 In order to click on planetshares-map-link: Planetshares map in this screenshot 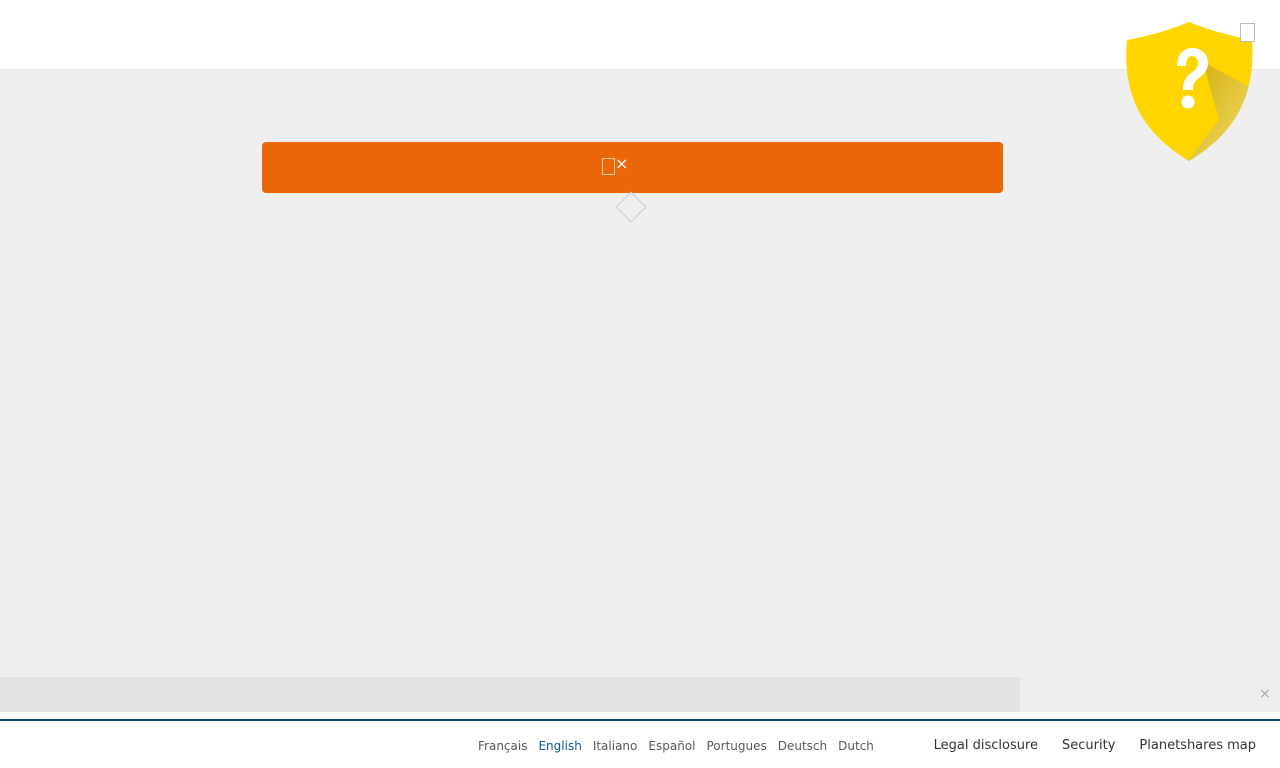, I will do `click(1197, 745)`.